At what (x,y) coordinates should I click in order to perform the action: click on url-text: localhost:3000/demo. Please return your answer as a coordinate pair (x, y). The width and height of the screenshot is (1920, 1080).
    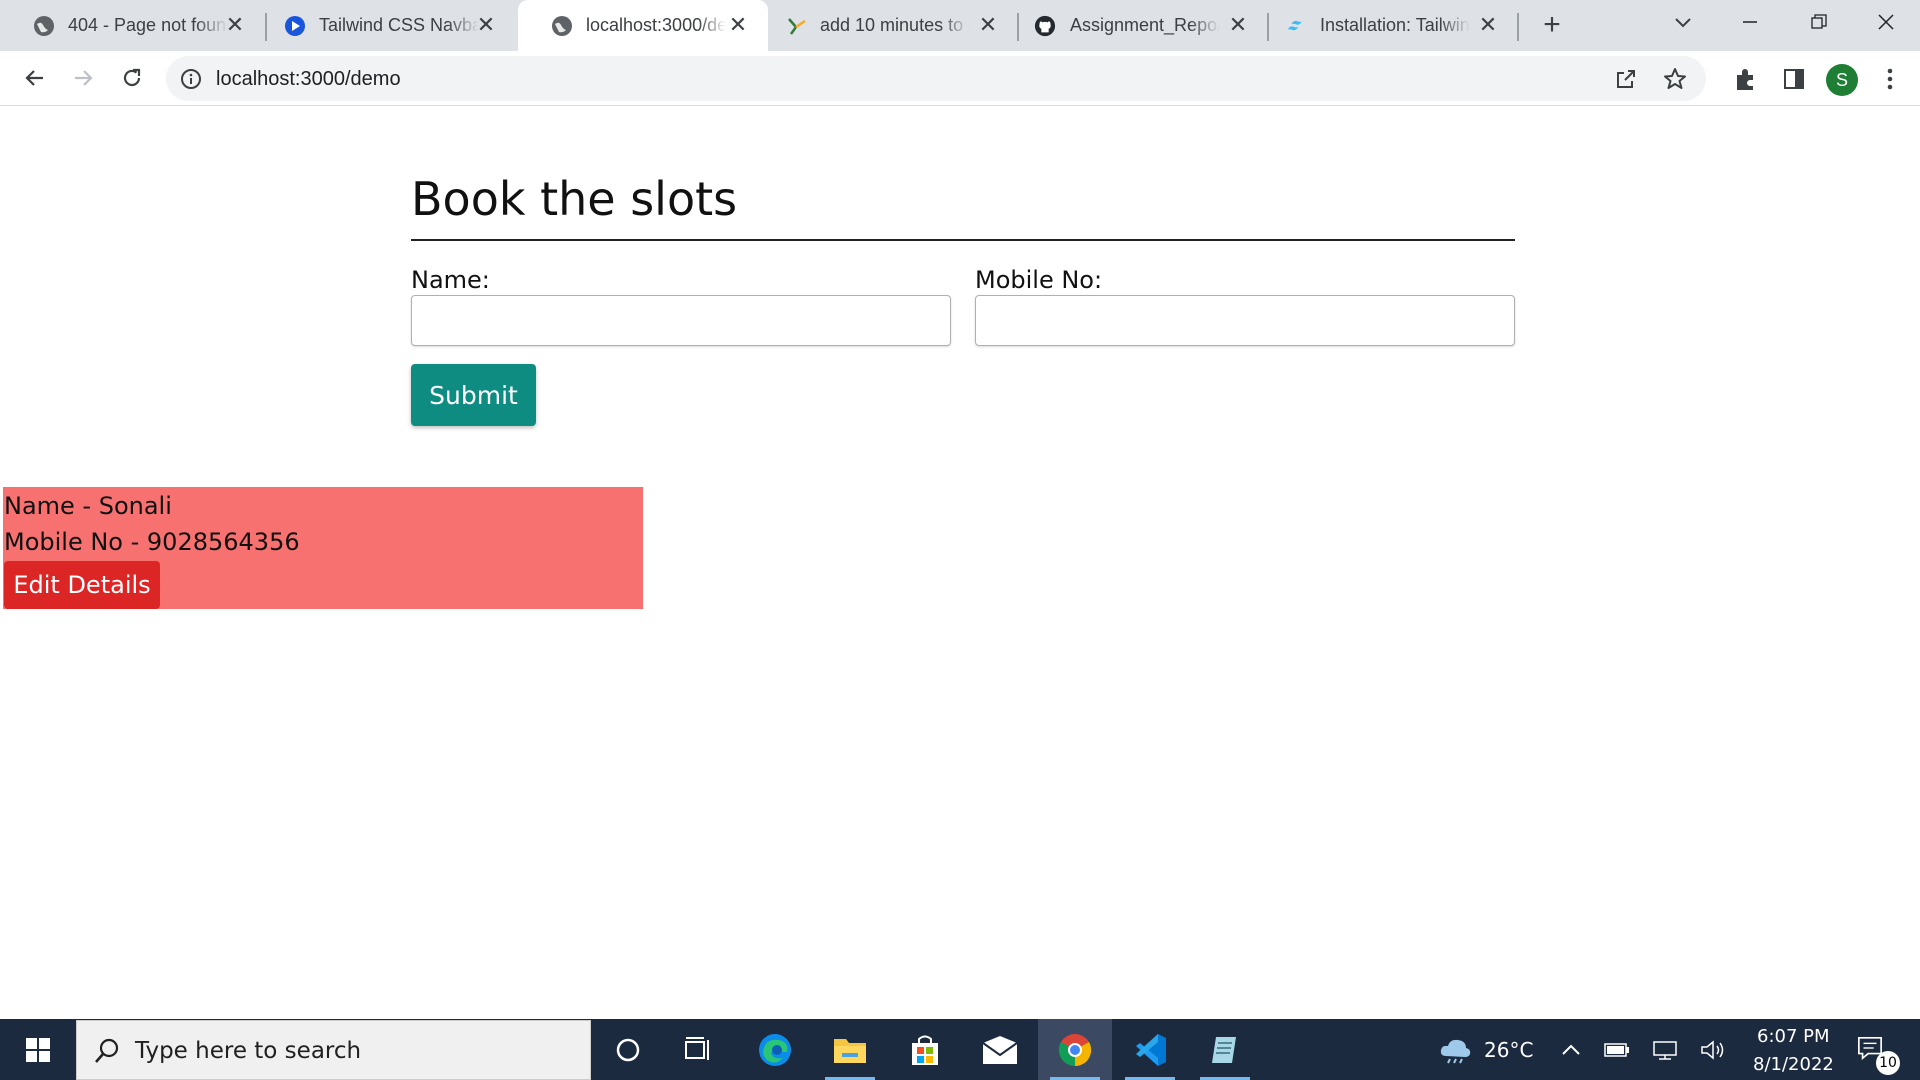
    Looking at the image, I should click on (308, 79).